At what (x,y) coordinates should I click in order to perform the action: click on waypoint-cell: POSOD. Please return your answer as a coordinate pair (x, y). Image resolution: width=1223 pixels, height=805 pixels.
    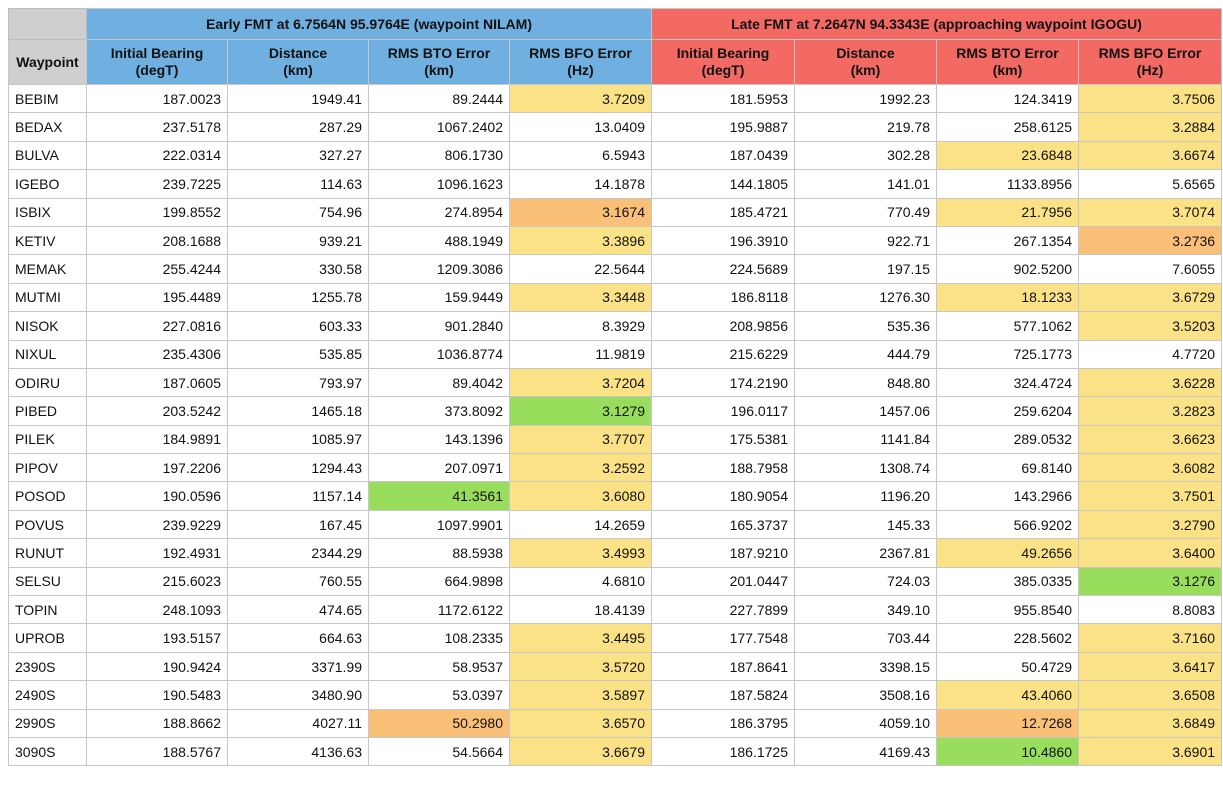
    Looking at the image, I should click on (47, 496).